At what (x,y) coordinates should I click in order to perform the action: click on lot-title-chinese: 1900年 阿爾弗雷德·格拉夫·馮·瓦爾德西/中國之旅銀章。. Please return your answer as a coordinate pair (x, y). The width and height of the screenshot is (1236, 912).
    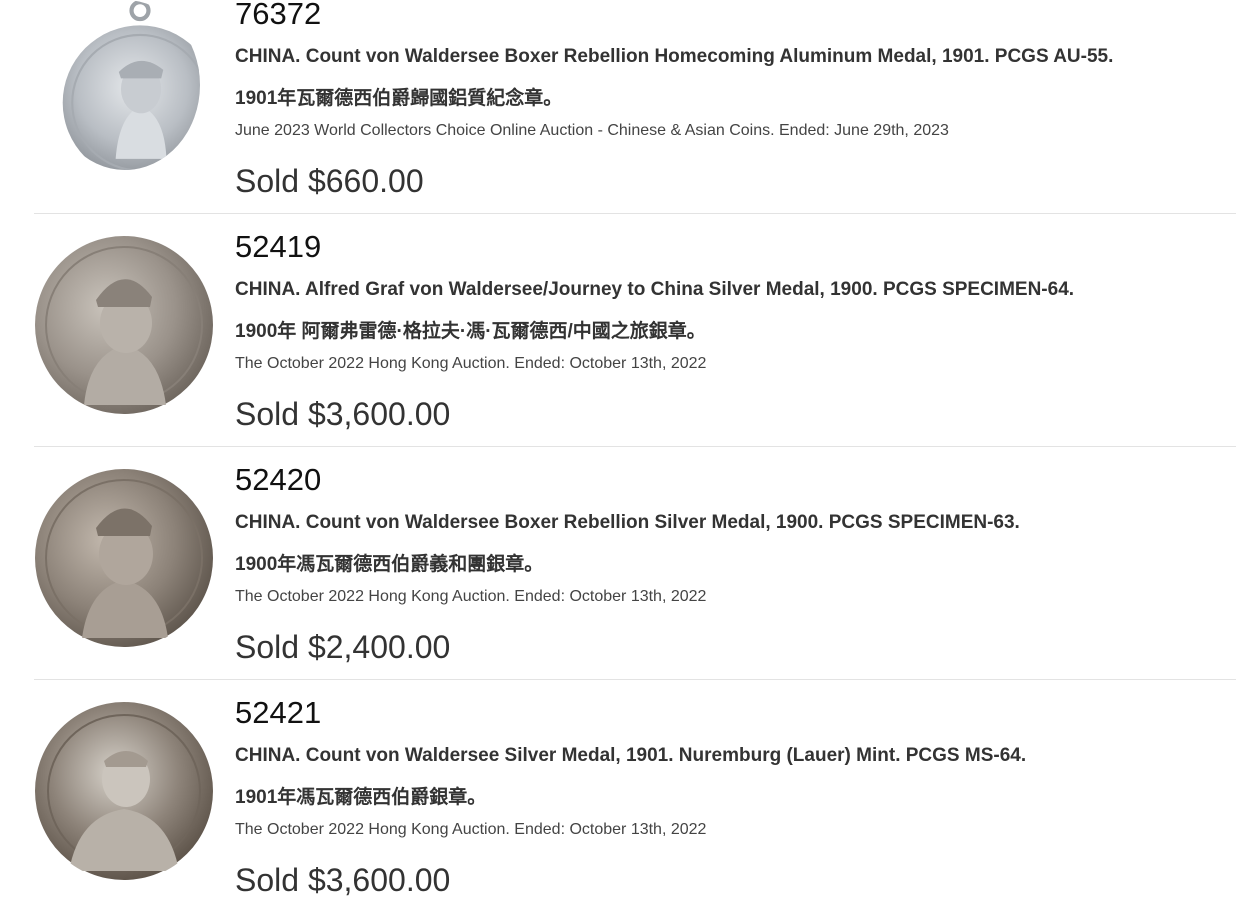
    Looking at the image, I should click on (470, 331).